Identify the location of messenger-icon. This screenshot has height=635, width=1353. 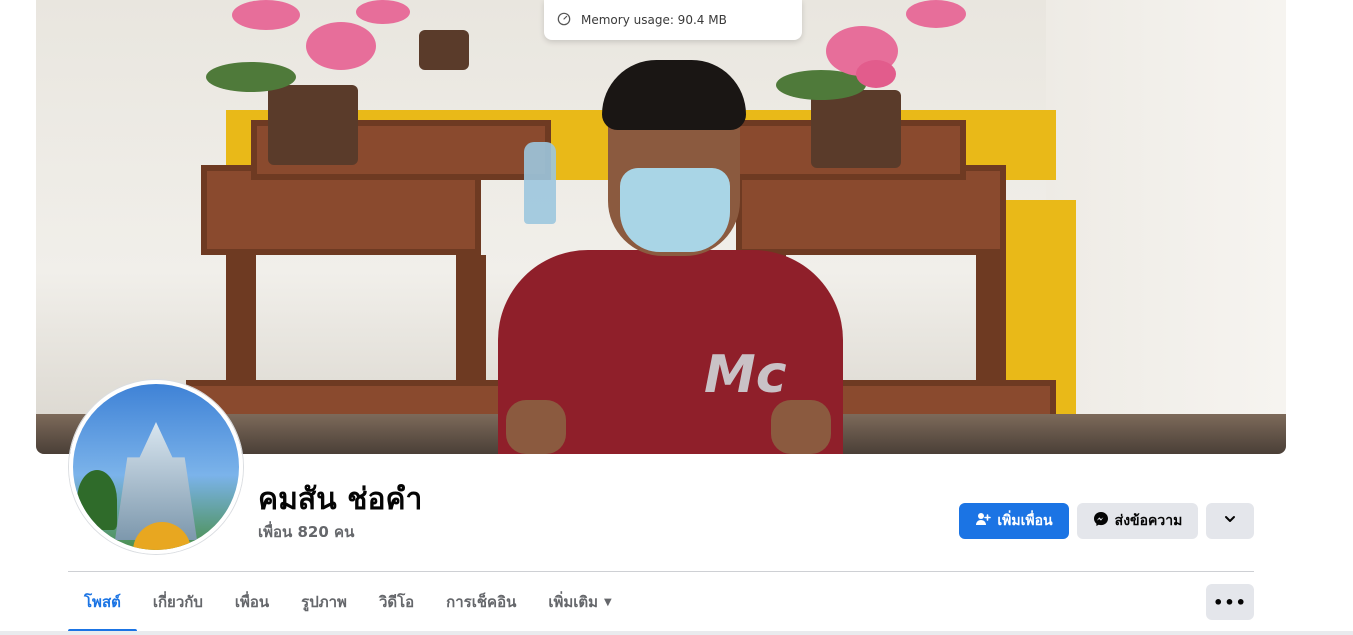
(1101, 521).